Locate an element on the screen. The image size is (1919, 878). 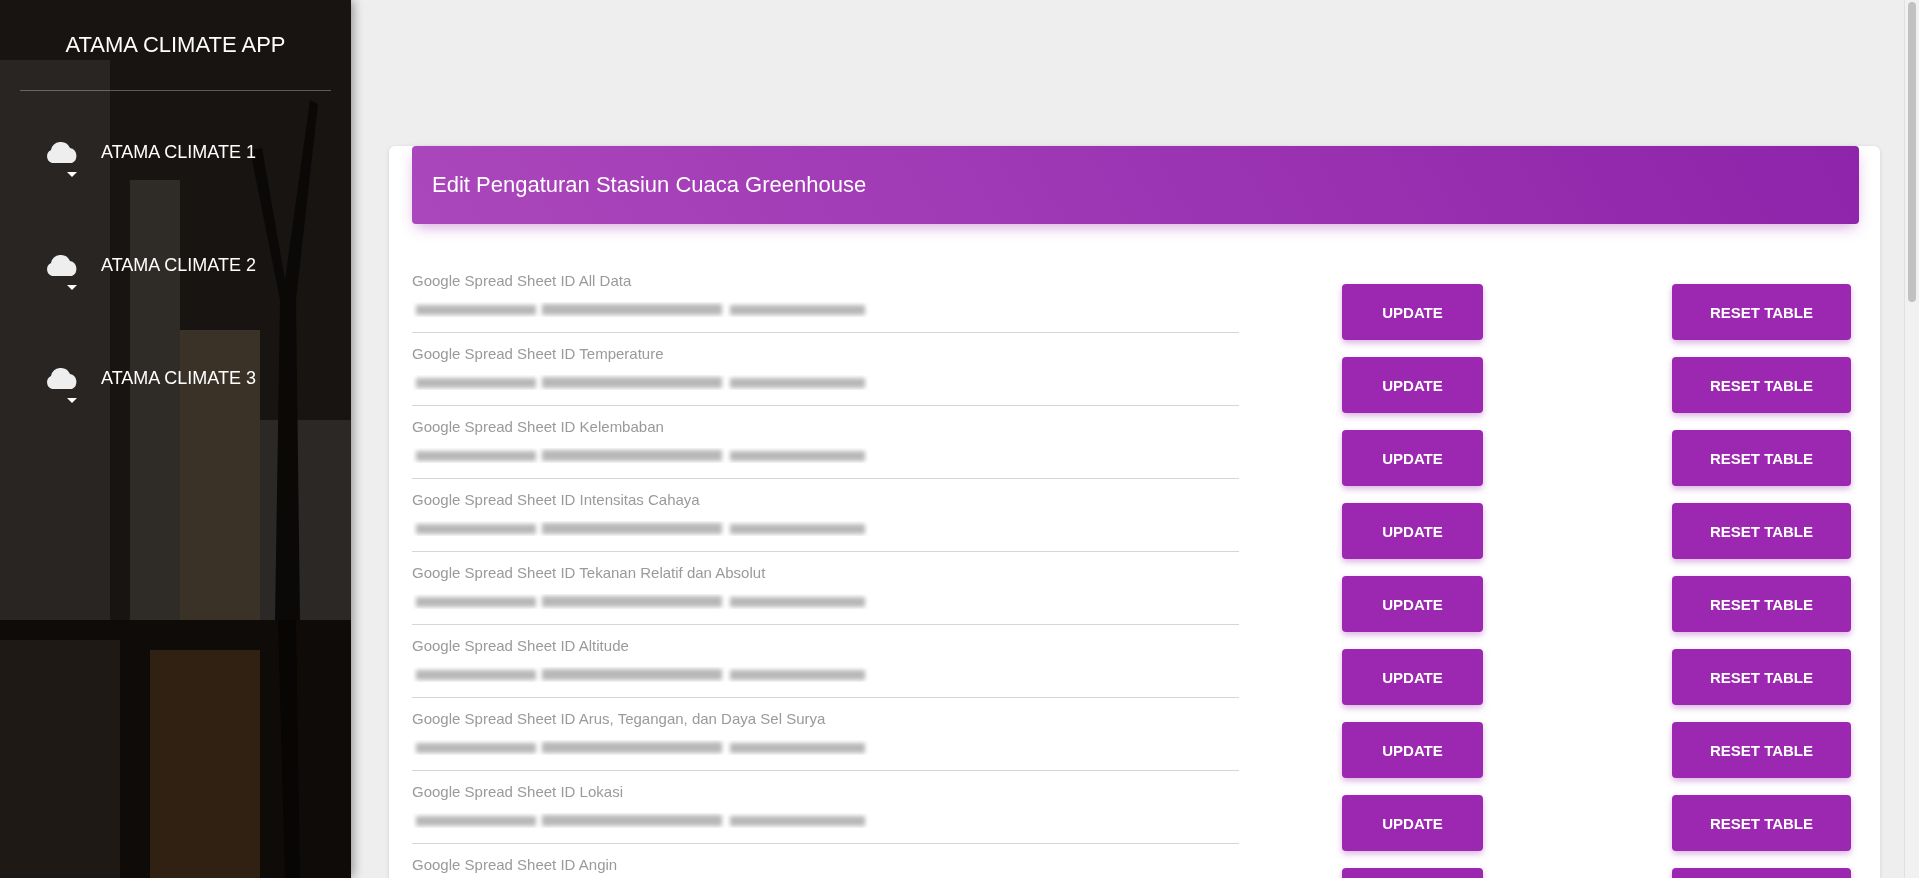
field-label: Google Spread Sheet ID Altitude is located at coordinates (520, 646).